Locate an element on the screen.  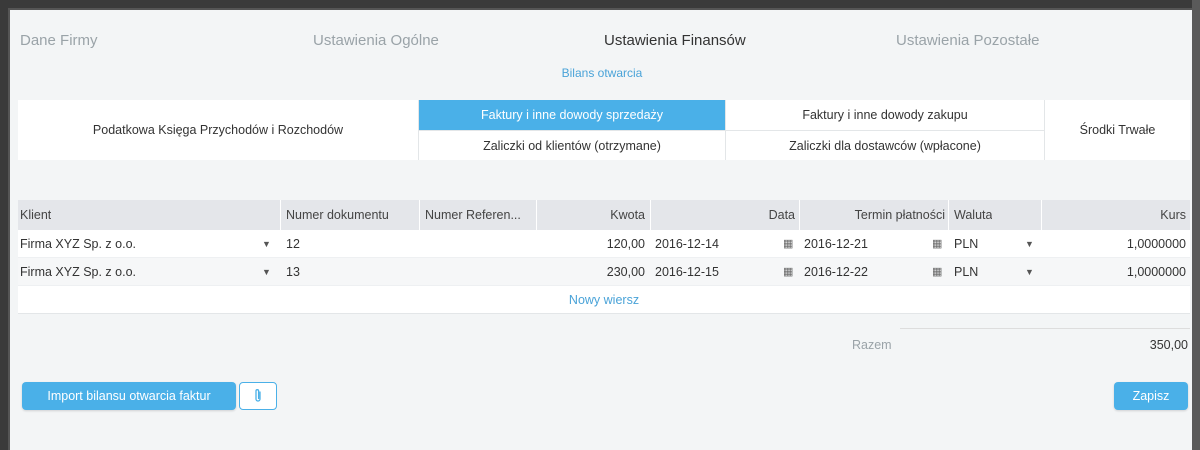
doc-tab-fixed-assets: Środki Trwałe is located at coordinates (1117, 130).